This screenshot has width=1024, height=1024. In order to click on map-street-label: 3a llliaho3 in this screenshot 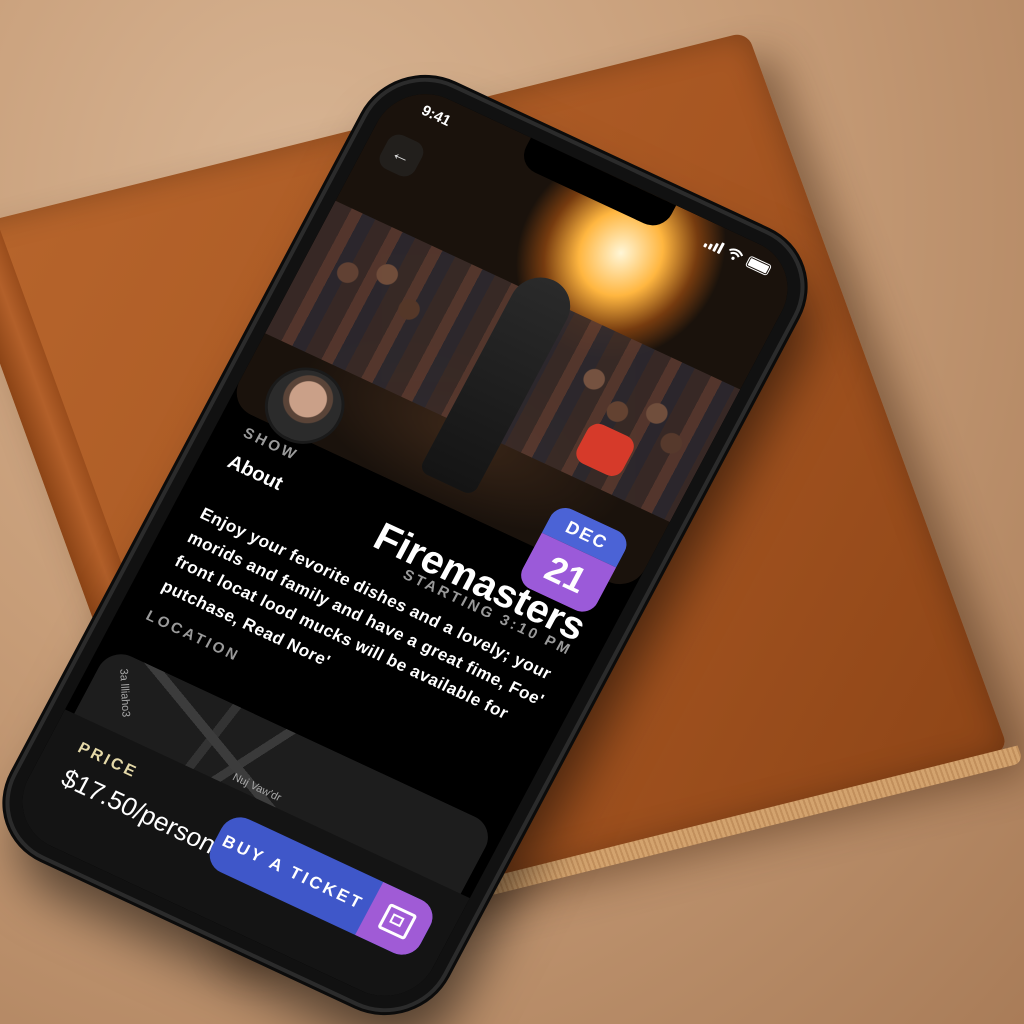, I will do `click(124, 693)`.